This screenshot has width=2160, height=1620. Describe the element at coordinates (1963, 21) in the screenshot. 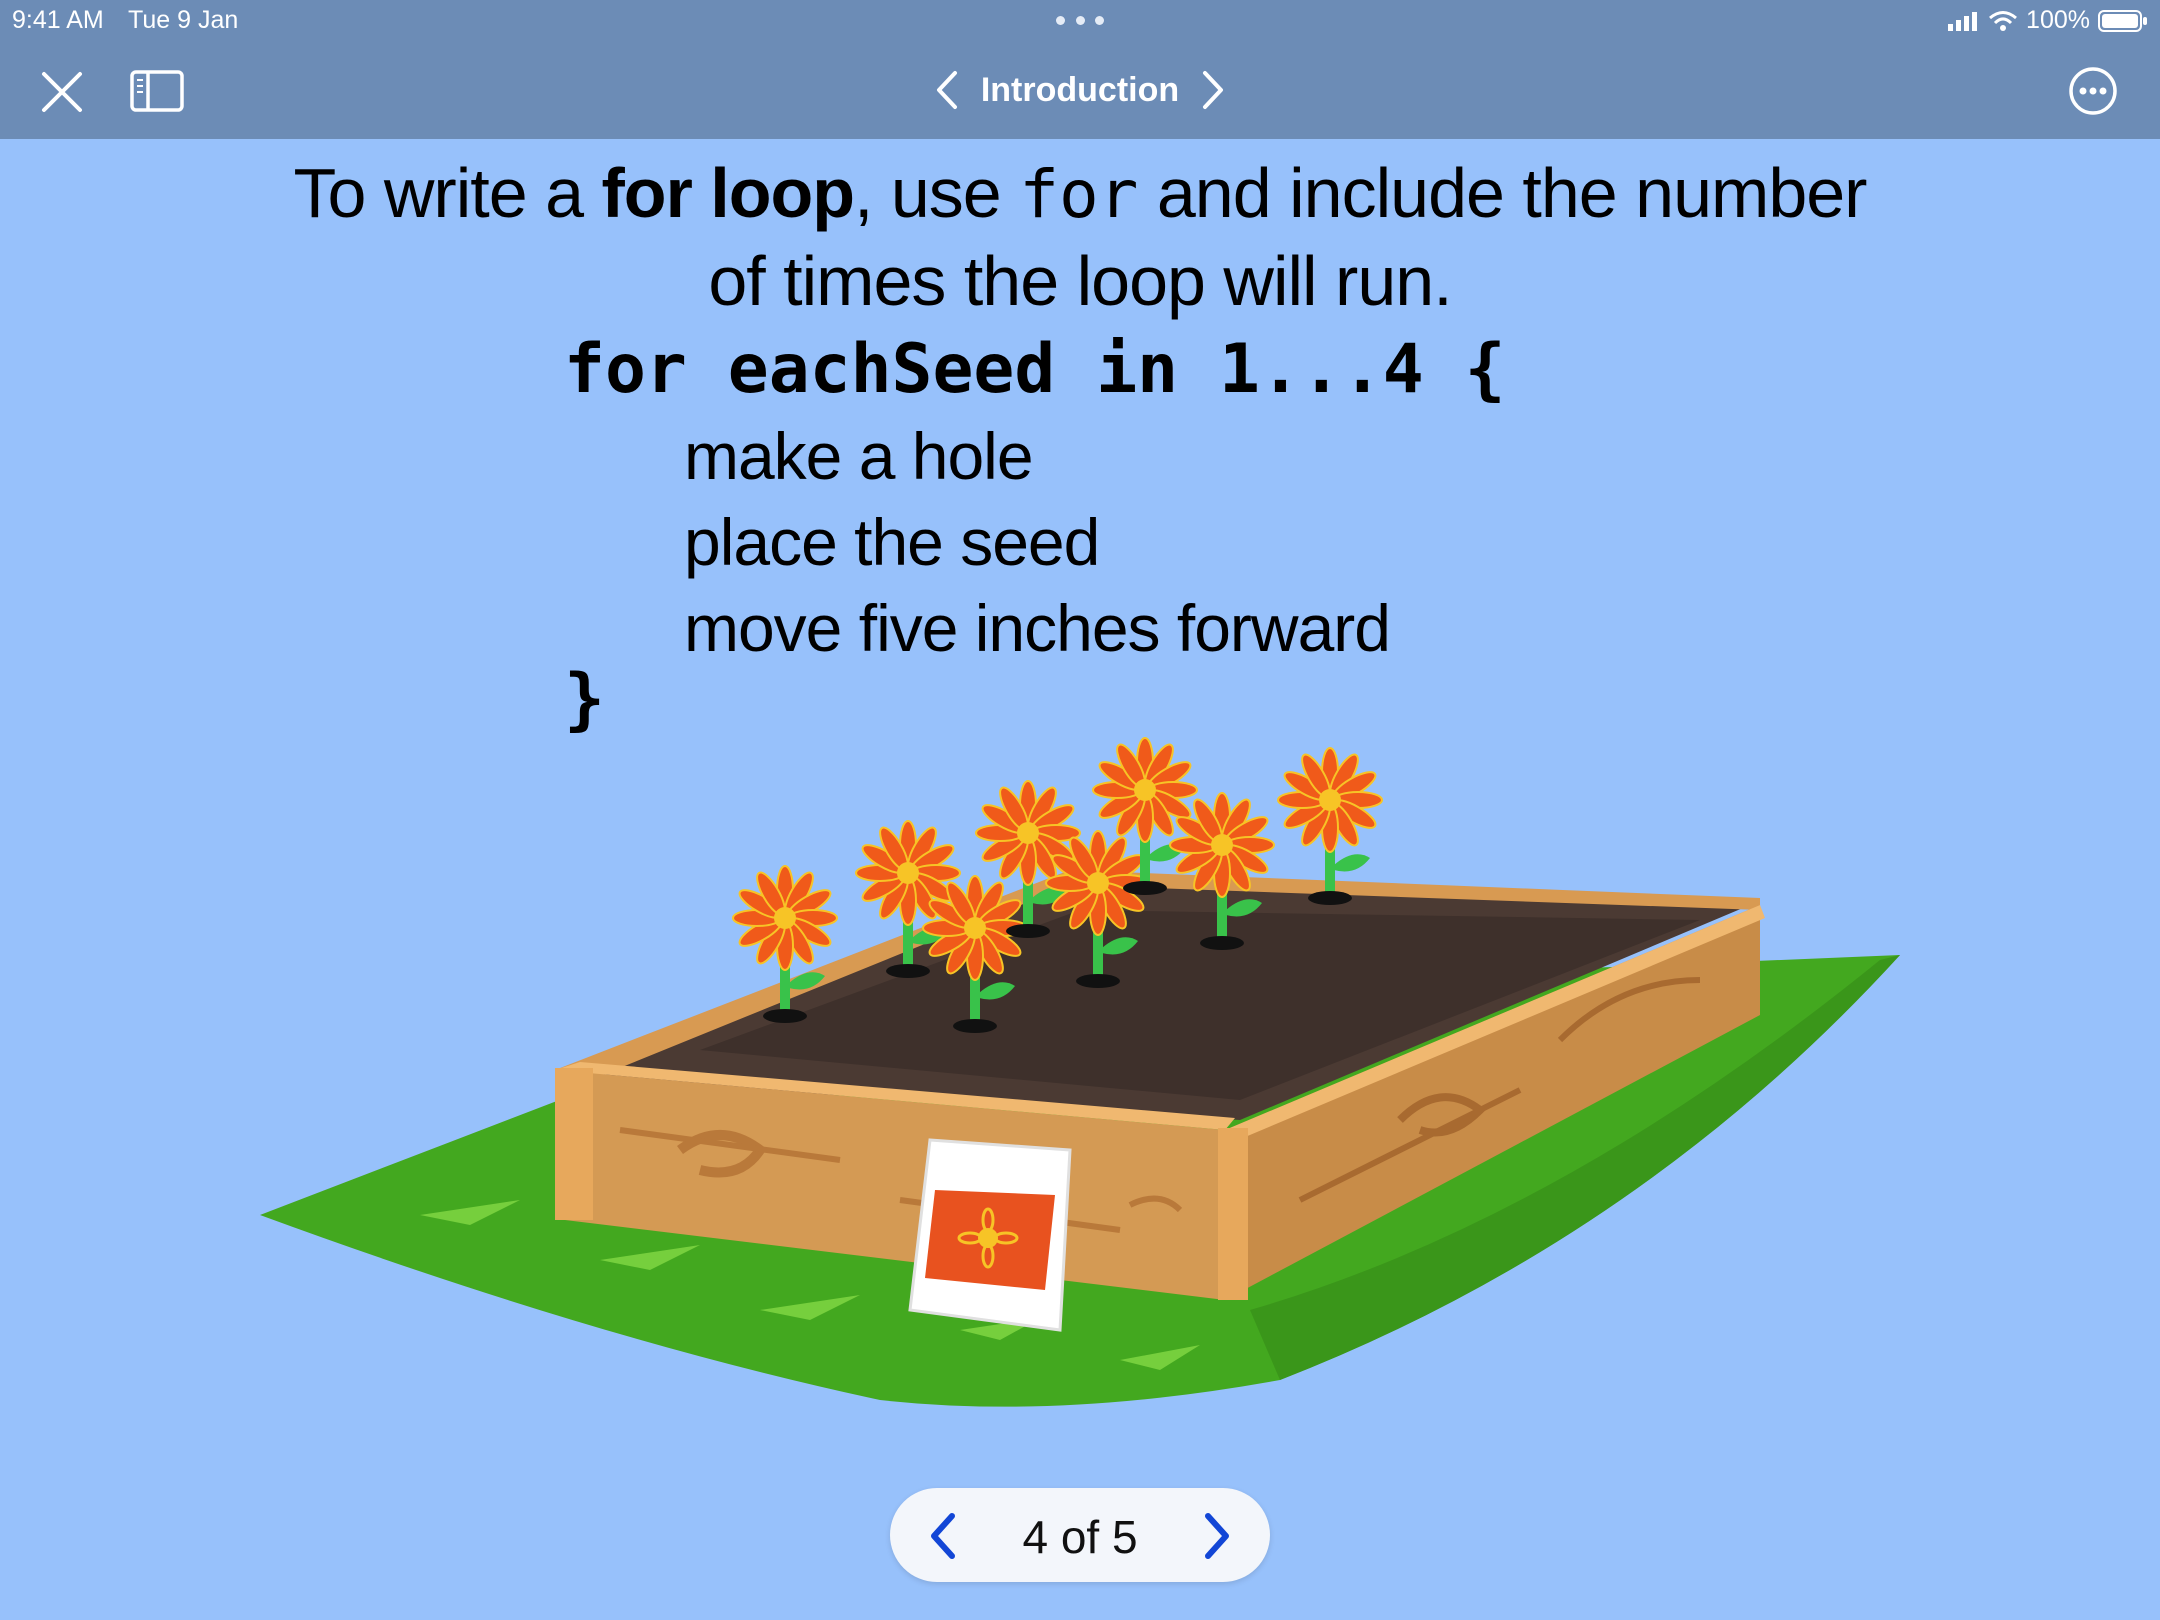

I see `signal-icon` at that location.